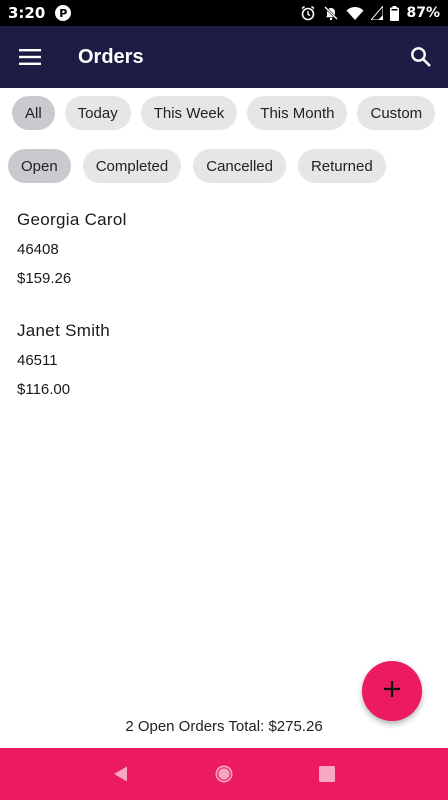 The image size is (448, 800). I want to click on do-not-disturb-icon, so click(331, 13).